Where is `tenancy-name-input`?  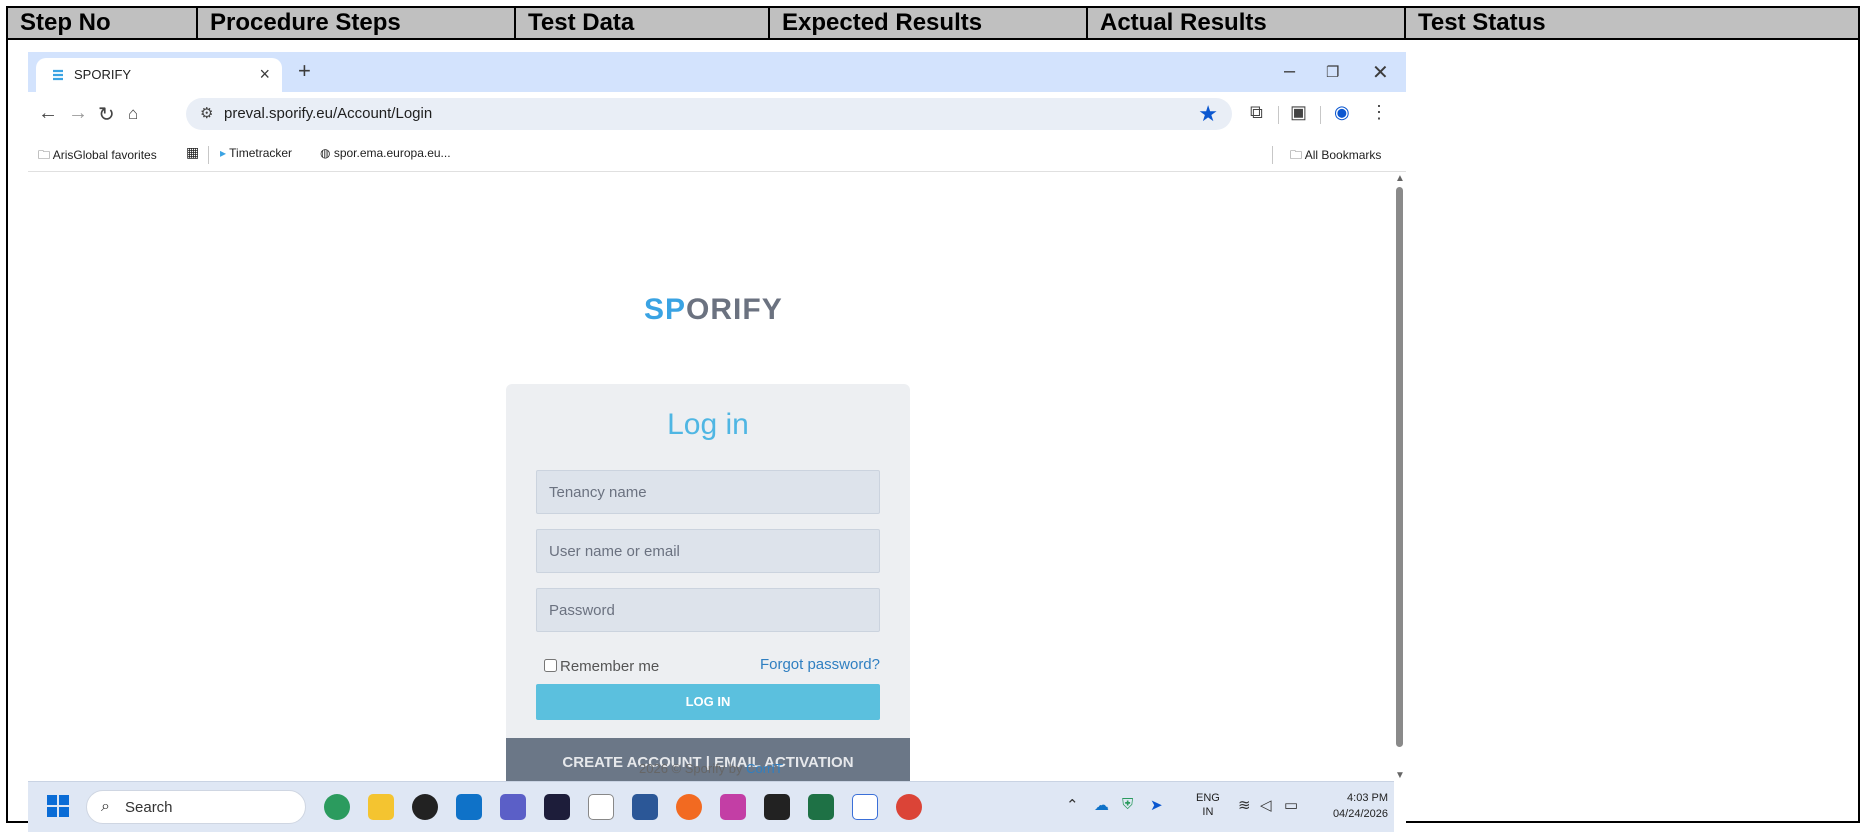 tenancy-name-input is located at coordinates (708, 492).